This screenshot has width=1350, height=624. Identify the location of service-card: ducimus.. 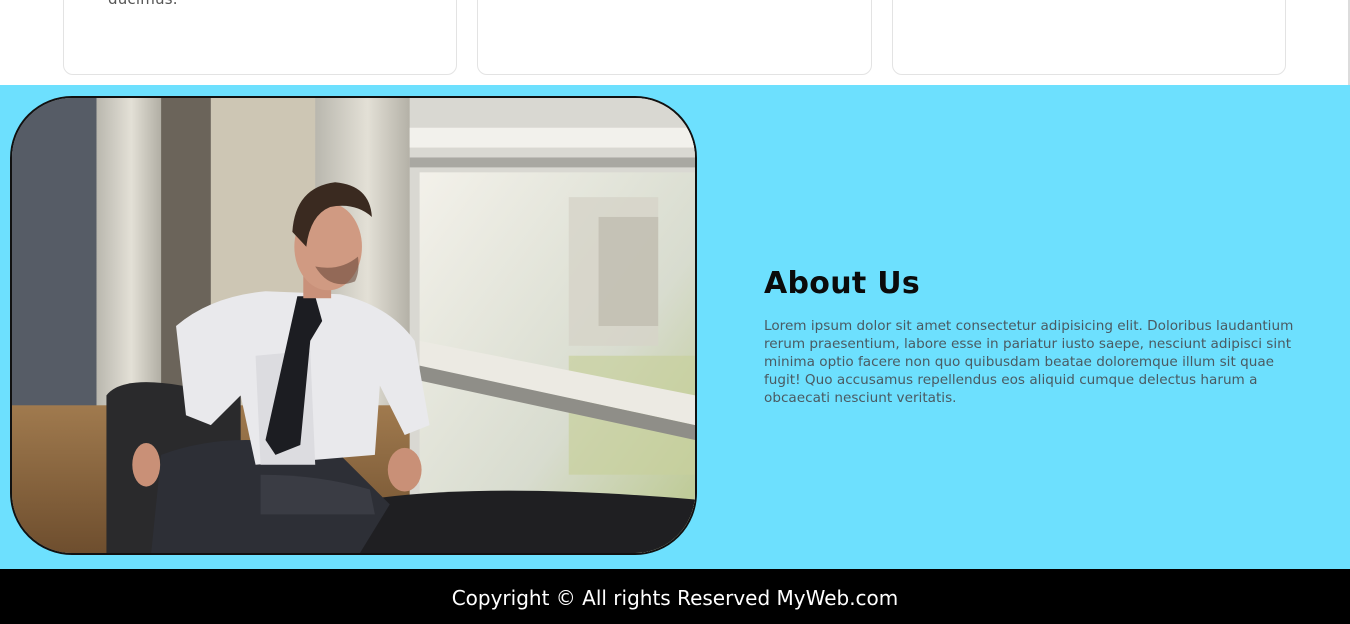
(260, 37).